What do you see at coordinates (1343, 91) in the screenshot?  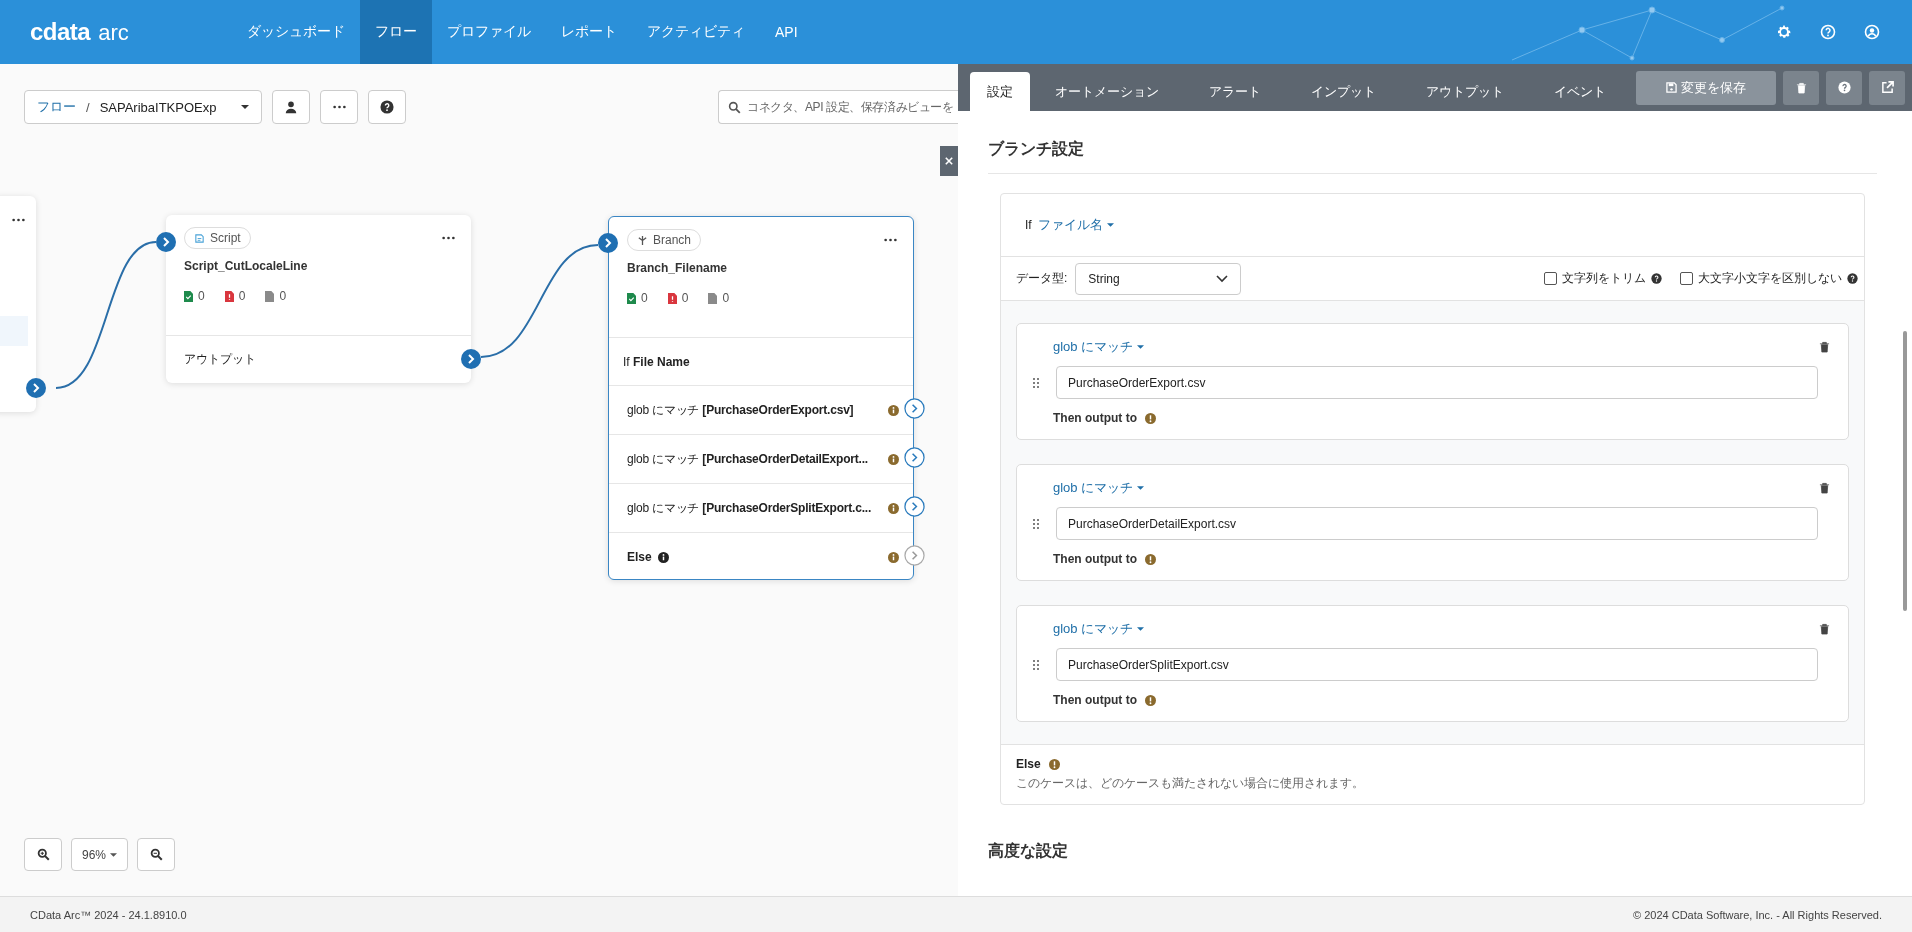 I see `panel-tab: インプット` at bounding box center [1343, 91].